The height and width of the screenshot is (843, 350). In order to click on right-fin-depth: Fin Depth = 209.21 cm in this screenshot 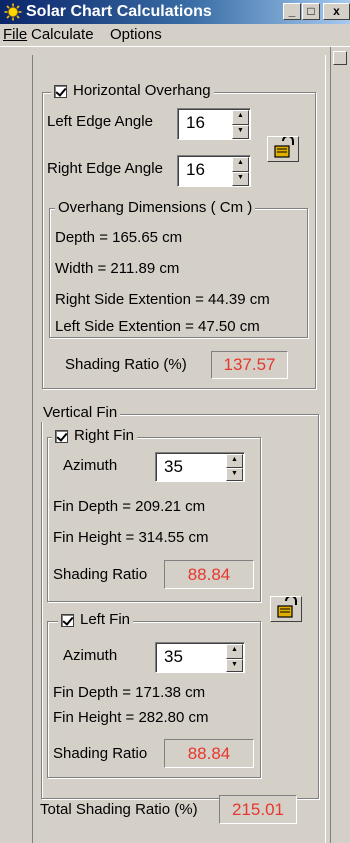, I will do `click(129, 506)`.